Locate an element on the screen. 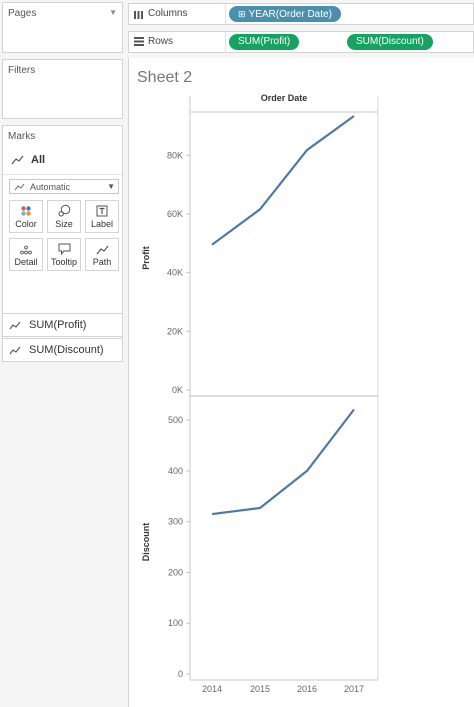 The height and width of the screenshot is (707, 474). marks-card-discount: SUM(Discount) is located at coordinates (62, 350).